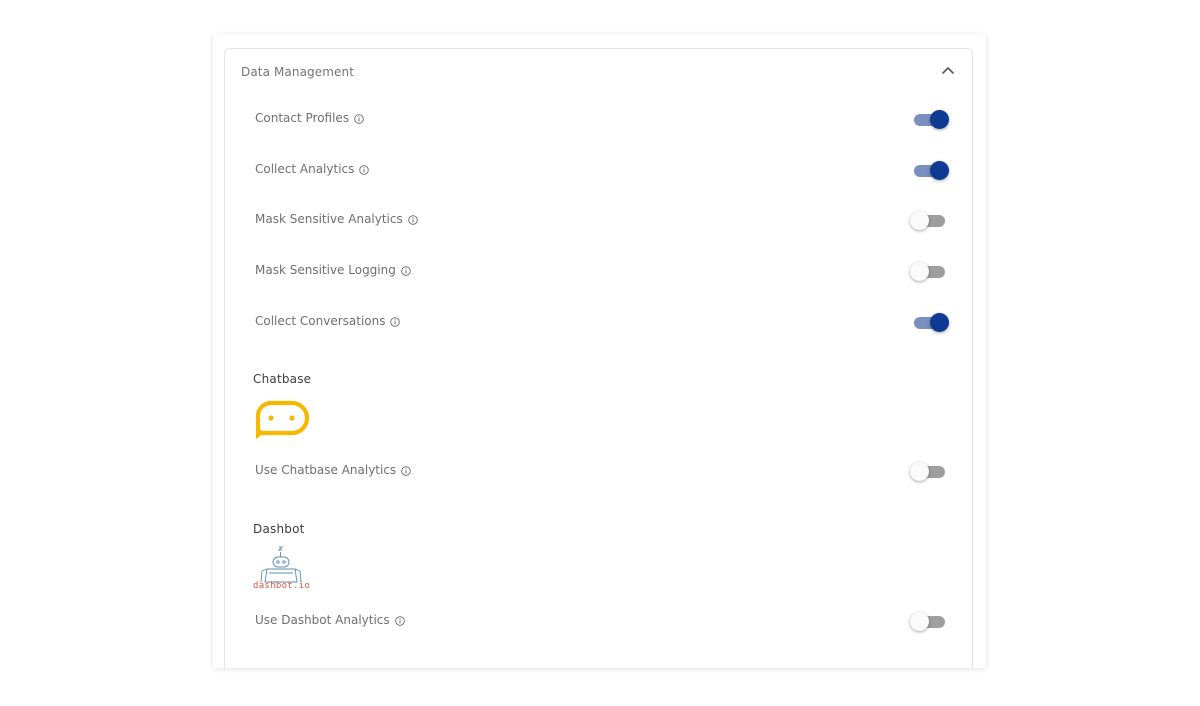 The width and height of the screenshot is (1200, 706). Describe the element at coordinates (605, 621) in the screenshot. I see `setting-row-use-dashbot-analytics: Use Dashbot Analytics` at that location.